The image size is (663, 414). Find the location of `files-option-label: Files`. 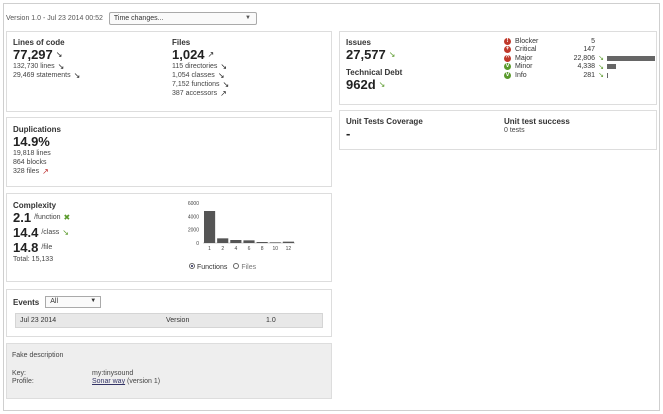

files-option-label: Files is located at coordinates (248, 267).